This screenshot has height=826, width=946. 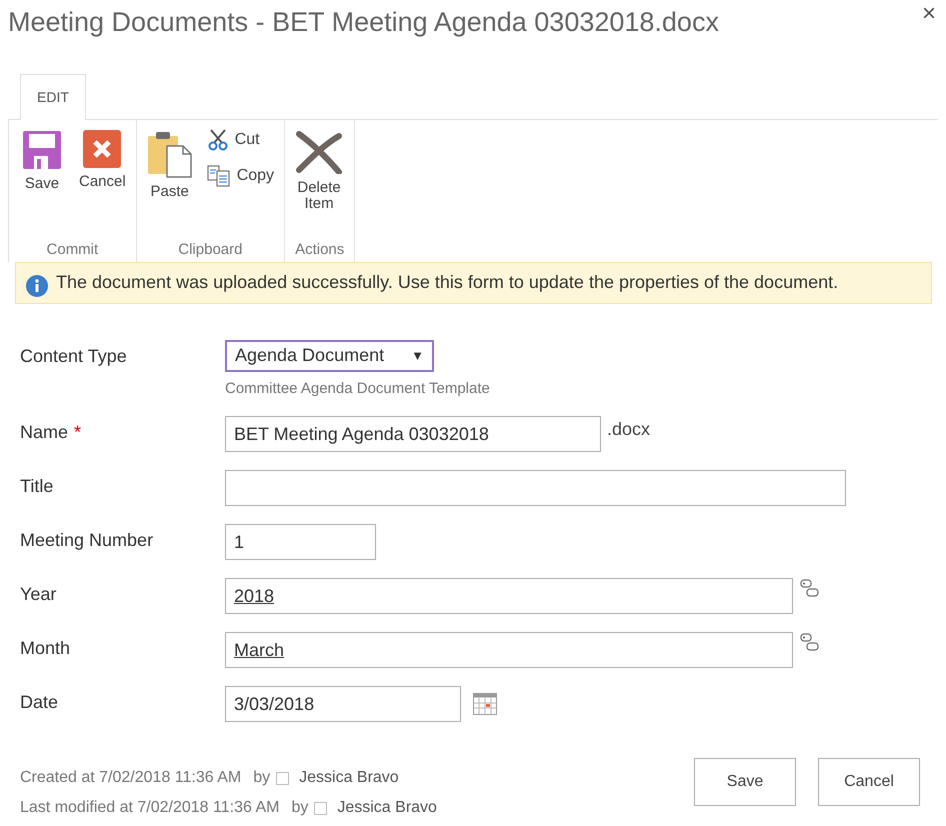 What do you see at coordinates (87, 540) in the screenshot?
I see `field-label: Meeting Number` at bounding box center [87, 540].